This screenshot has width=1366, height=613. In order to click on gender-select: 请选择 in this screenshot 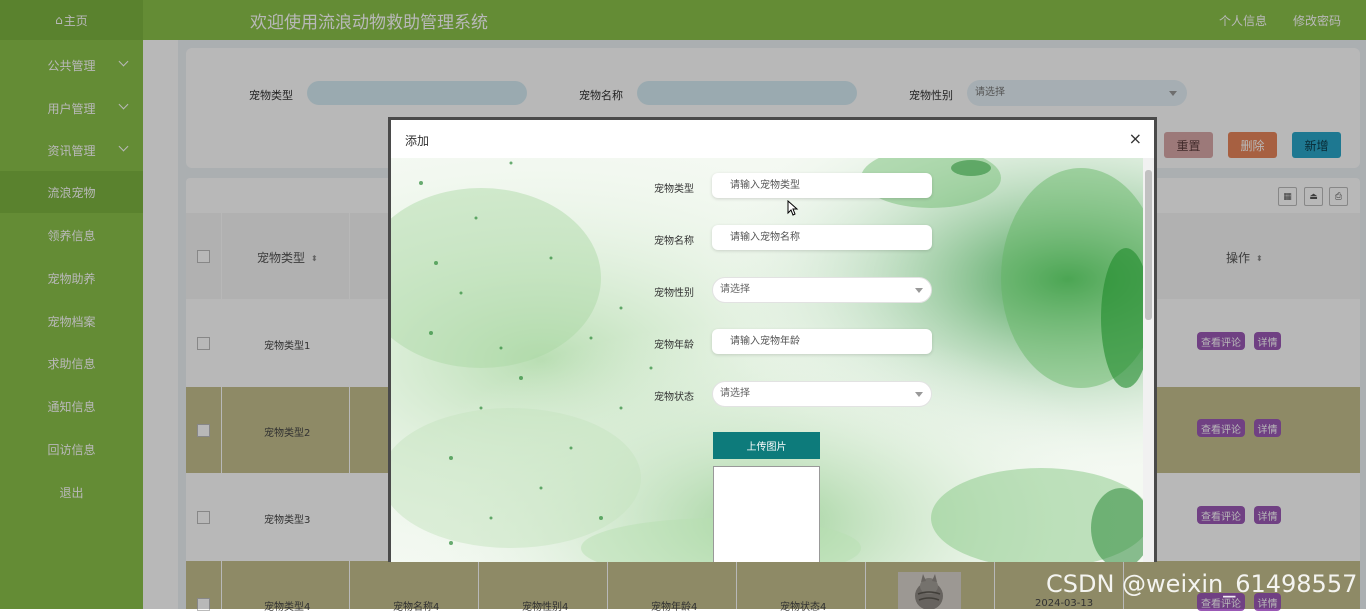, I will do `click(822, 290)`.